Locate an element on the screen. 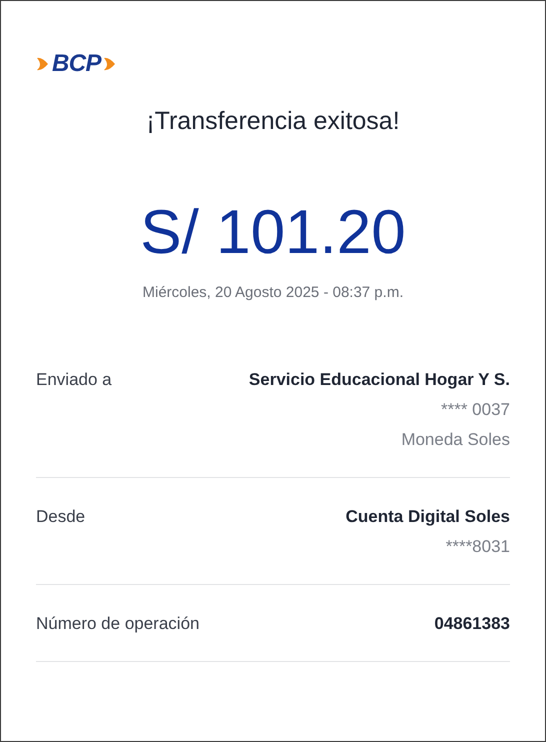 The height and width of the screenshot is (742, 546). date-time: Miércoles, 20 Agosto 2025 - 08:37 p.m. is located at coordinates (273, 293).